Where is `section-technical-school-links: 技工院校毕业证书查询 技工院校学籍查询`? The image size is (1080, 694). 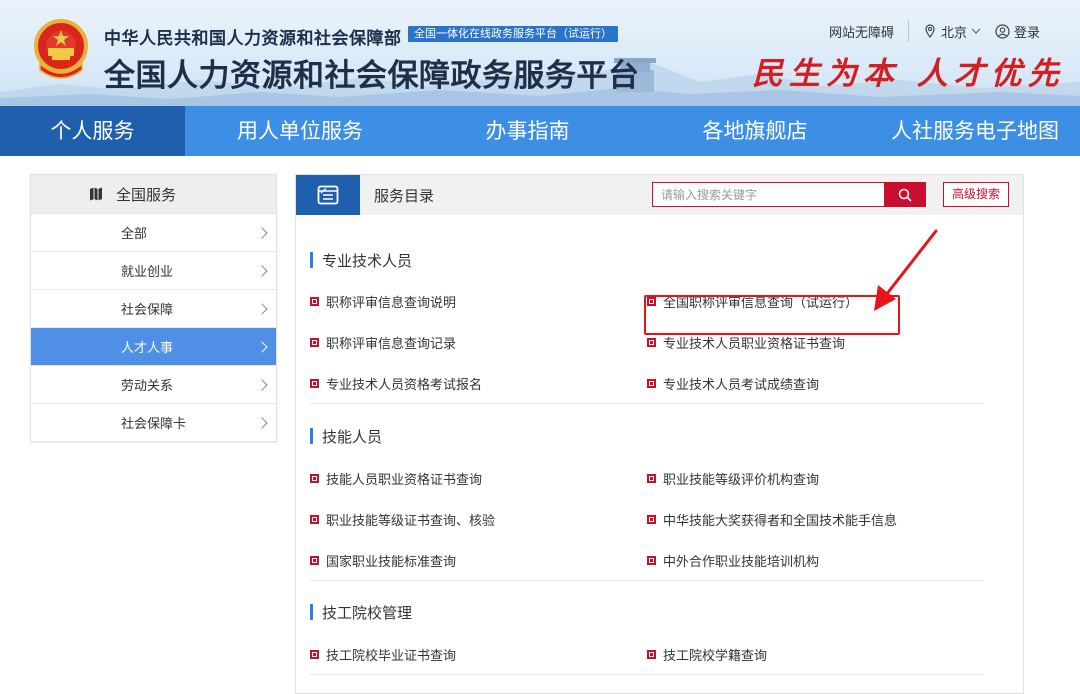 section-technical-school-links: 技工院校毕业证书查询 技工院校学籍查询 is located at coordinates (647, 654).